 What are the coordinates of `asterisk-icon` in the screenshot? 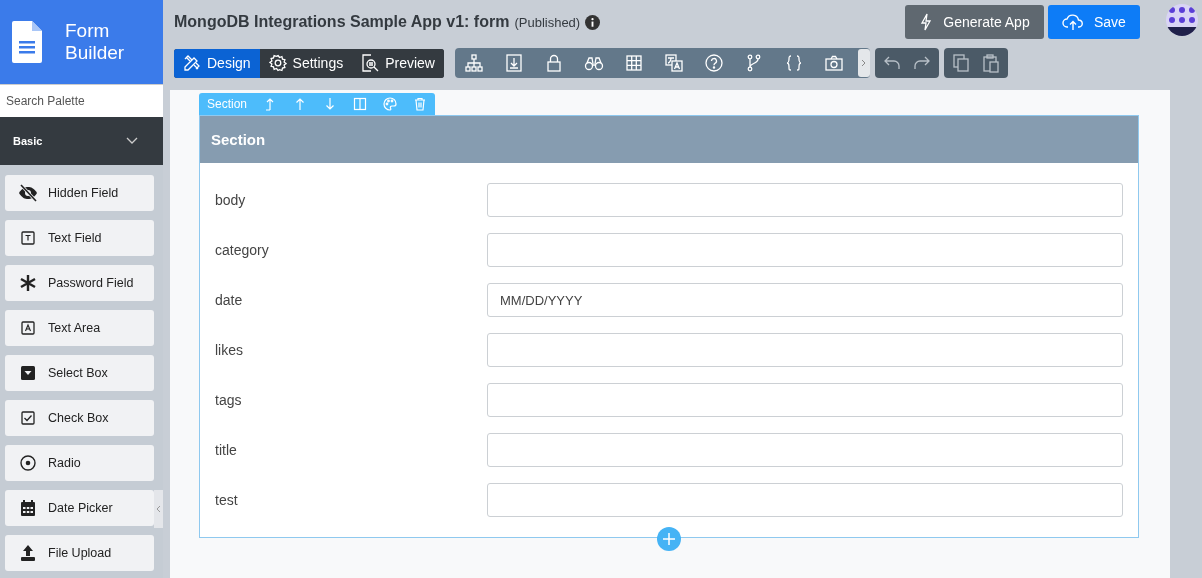 It's located at (28, 283).